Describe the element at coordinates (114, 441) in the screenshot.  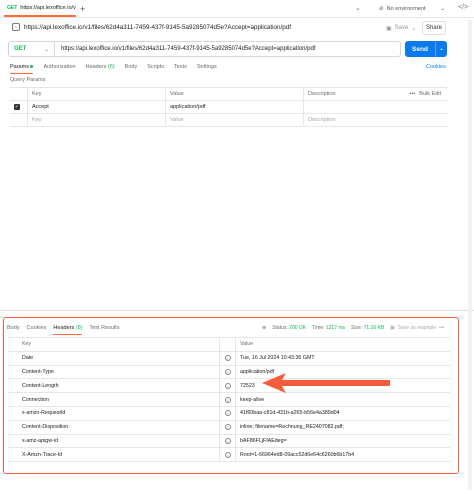
I see `header-key: x-amz-apigw-id` at that location.